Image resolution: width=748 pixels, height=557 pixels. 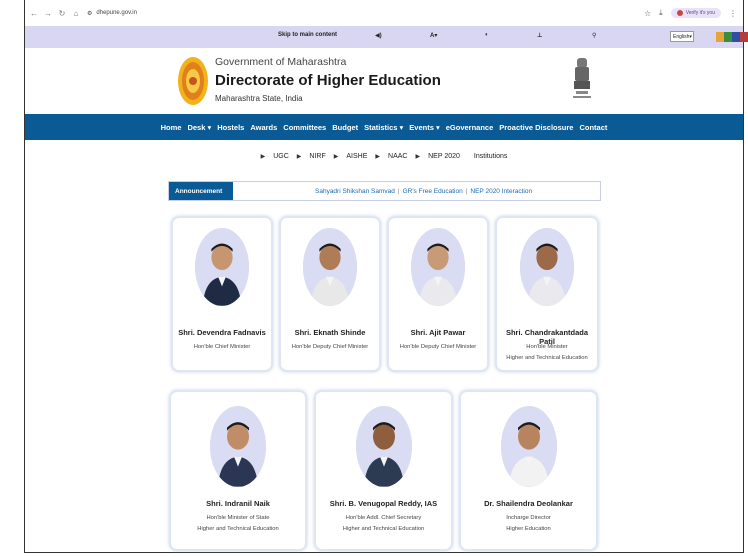 I want to click on announcement-link: NEP 2020 Interaction, so click(x=501, y=191).